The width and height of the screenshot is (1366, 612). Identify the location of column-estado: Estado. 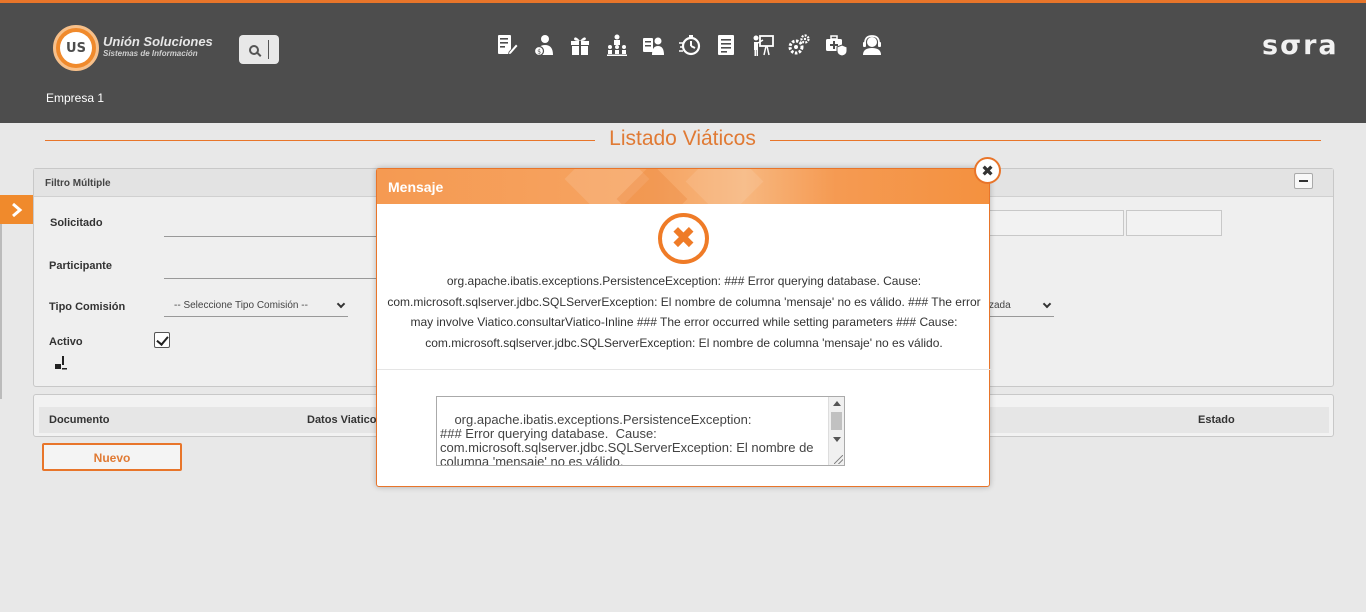
(1216, 420).